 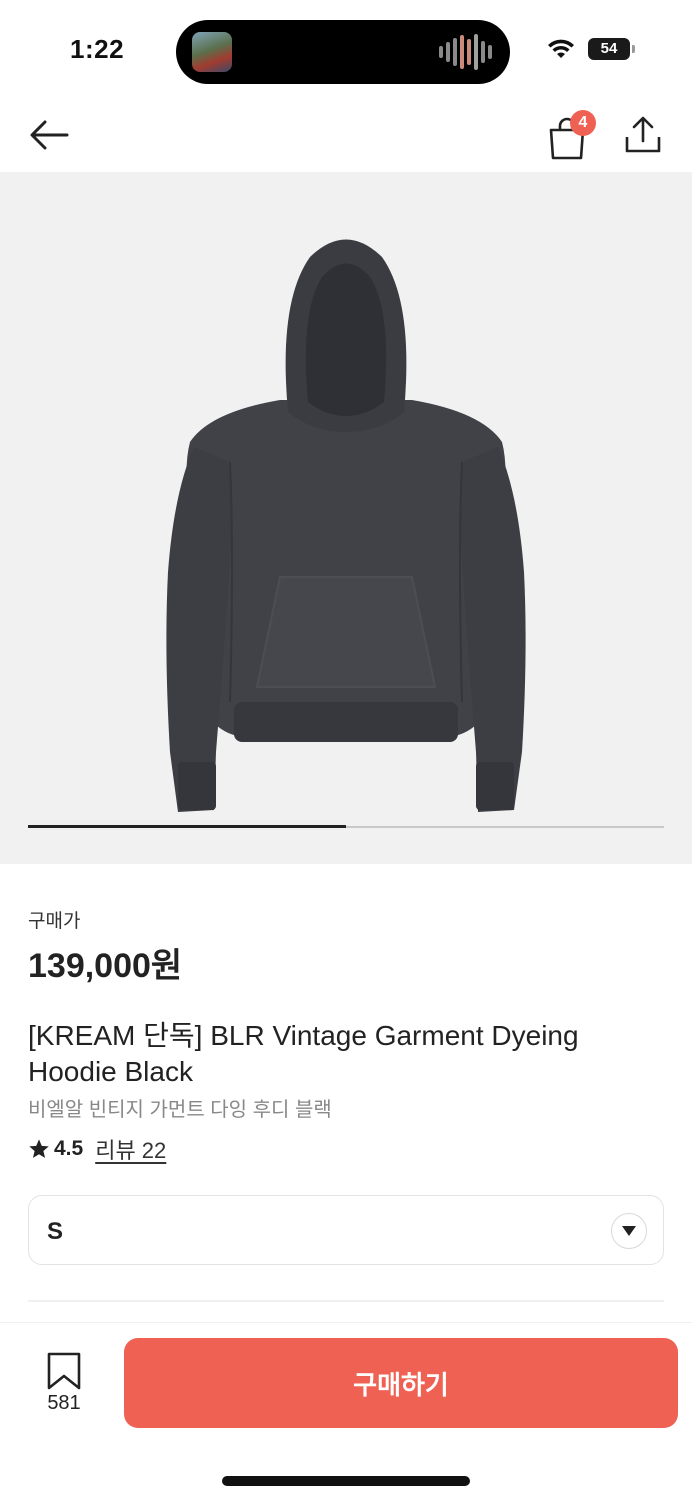 What do you see at coordinates (69, 1148) in the screenshot?
I see `rating-value: 4.5` at bounding box center [69, 1148].